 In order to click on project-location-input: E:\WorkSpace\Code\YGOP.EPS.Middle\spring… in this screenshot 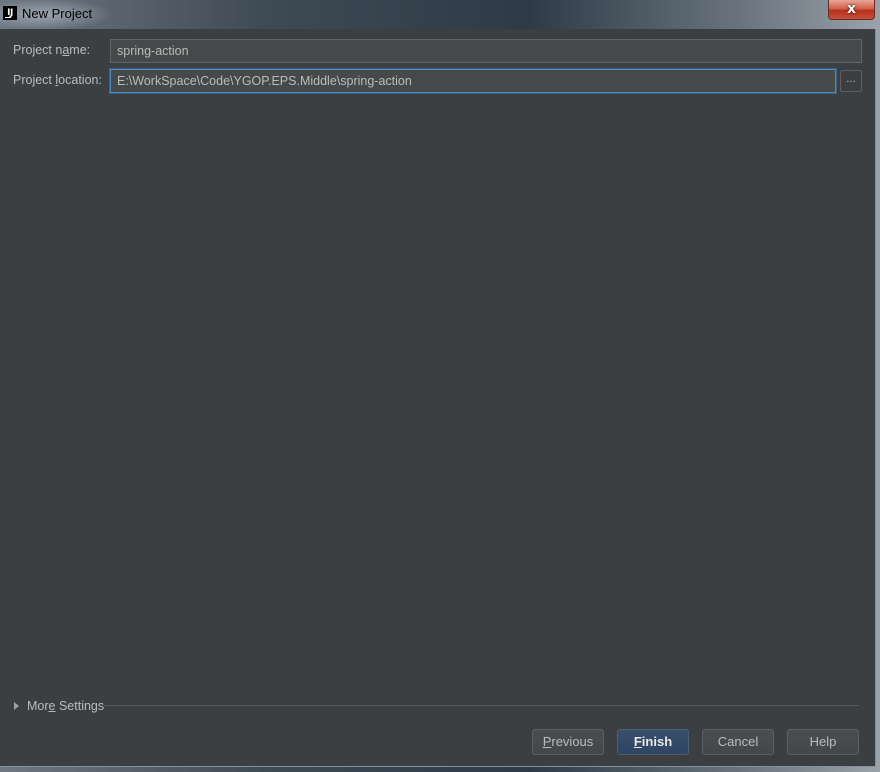, I will do `click(473, 81)`.